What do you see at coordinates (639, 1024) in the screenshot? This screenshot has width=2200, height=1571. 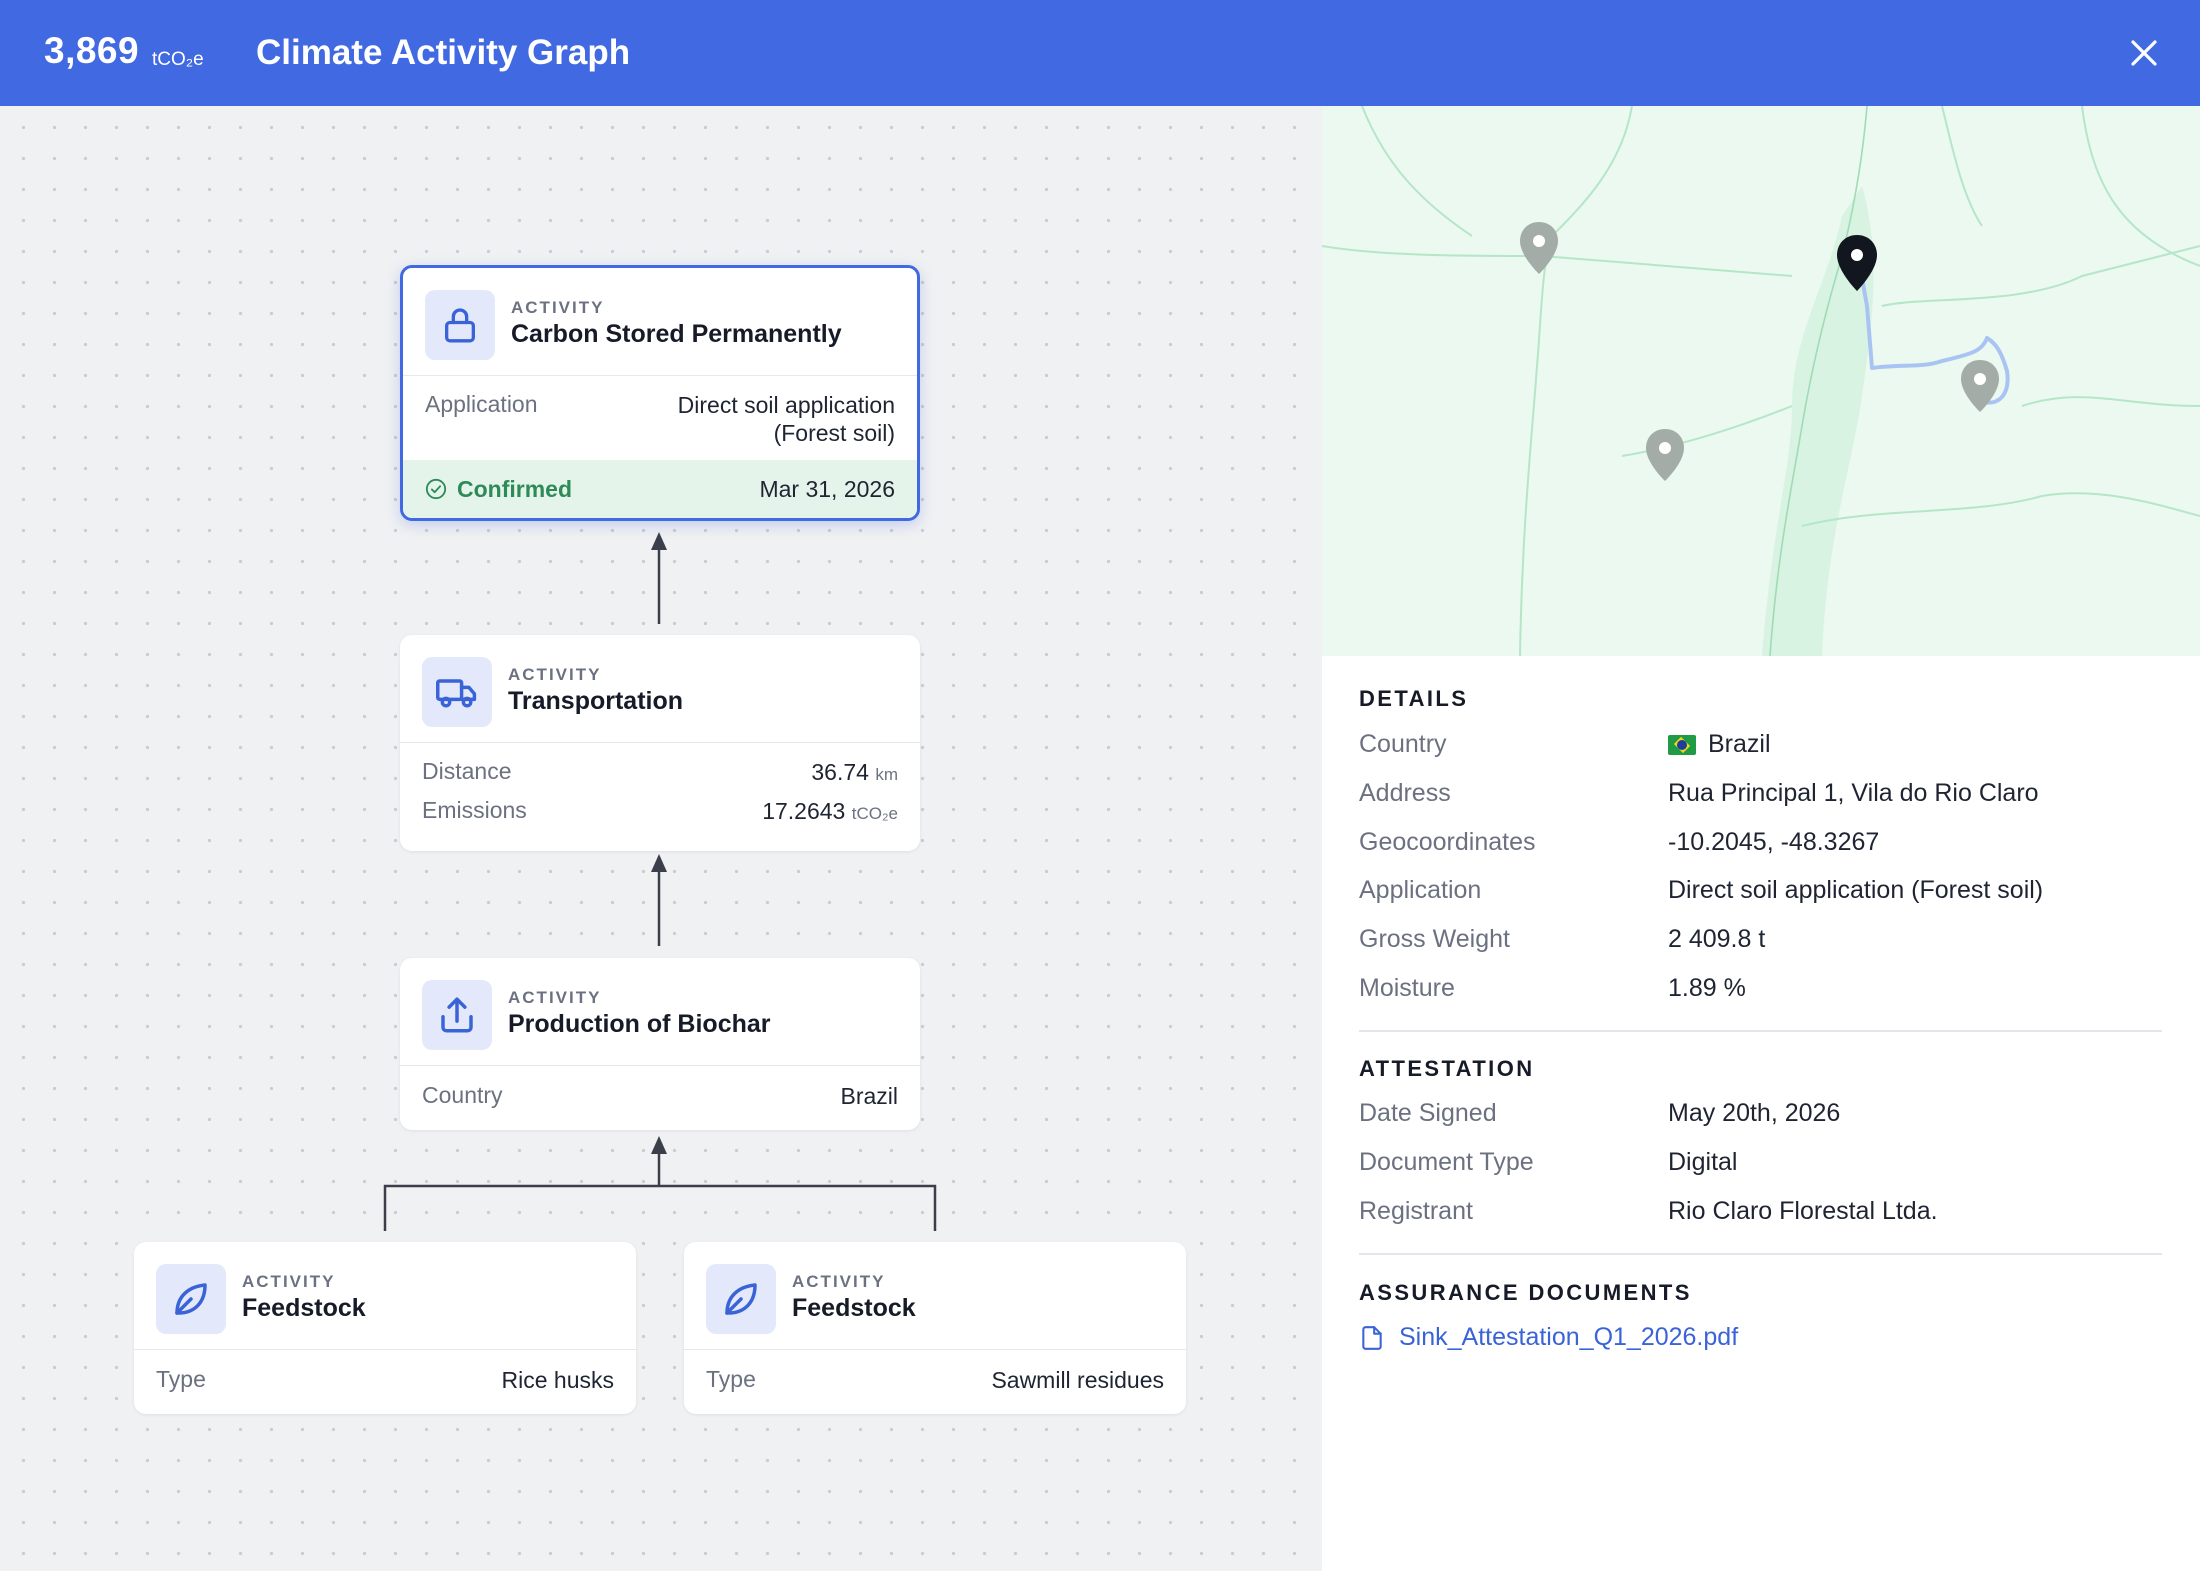 I see `node-title: Production of Biochar` at bounding box center [639, 1024].